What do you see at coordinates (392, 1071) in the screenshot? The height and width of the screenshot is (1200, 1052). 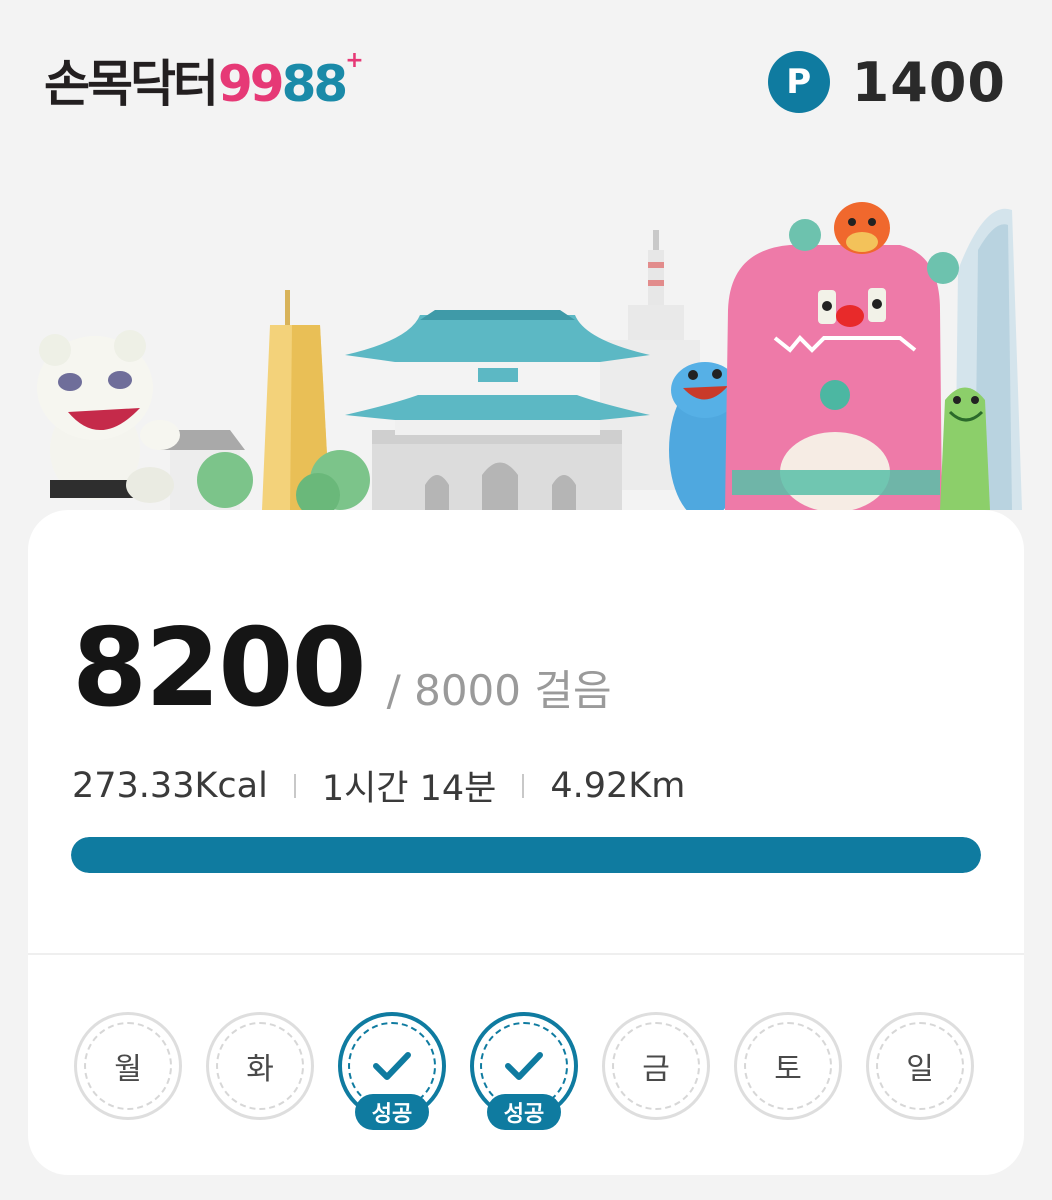 I see `day-status-2: 성공` at bounding box center [392, 1071].